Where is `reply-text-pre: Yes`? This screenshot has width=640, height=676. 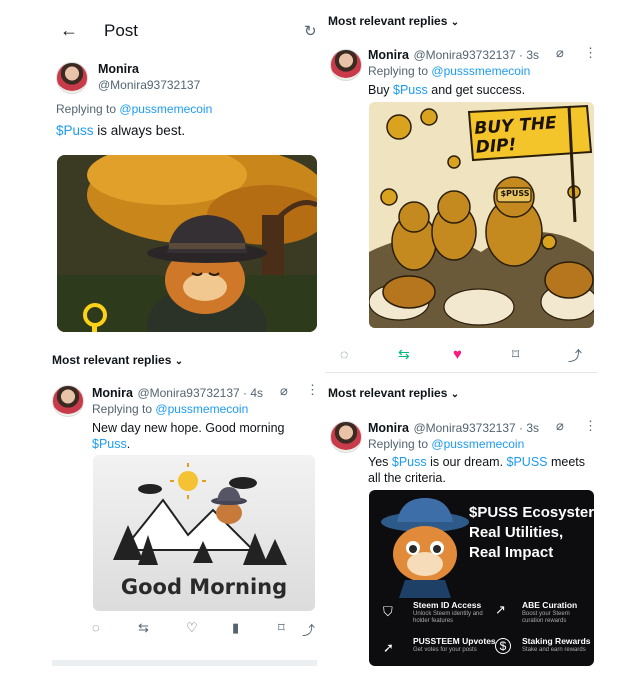
reply-text-pre: Yes is located at coordinates (380, 462).